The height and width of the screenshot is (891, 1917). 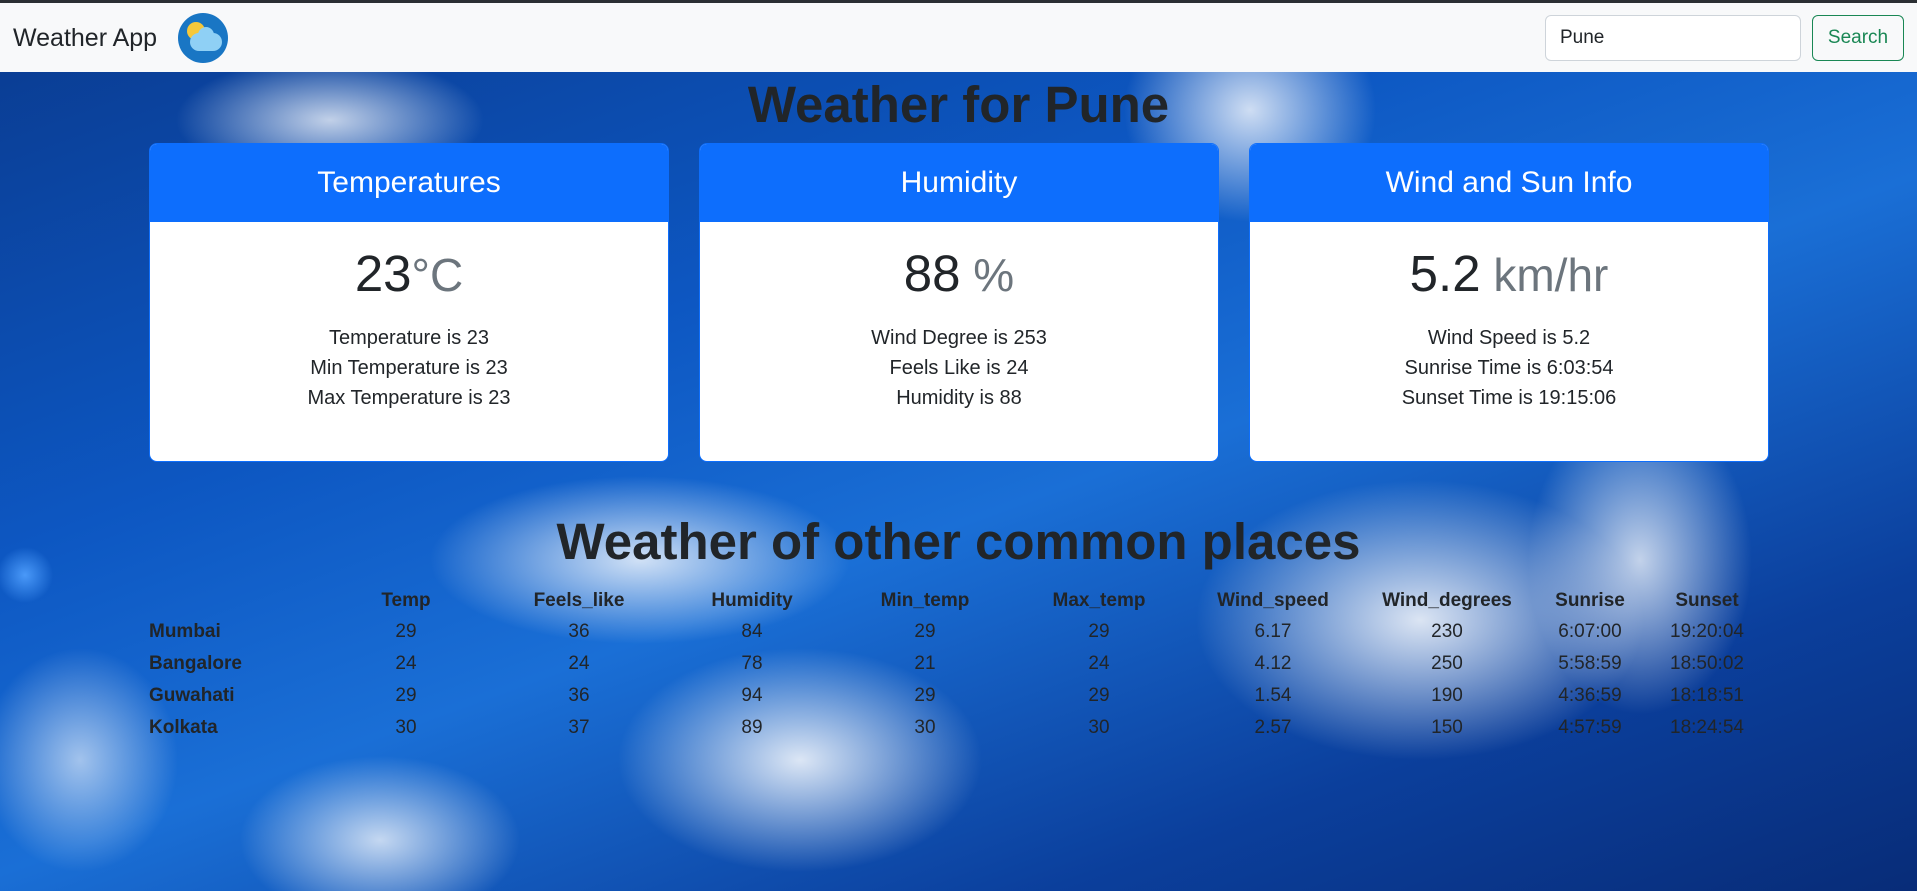 What do you see at coordinates (183, 727) in the screenshot?
I see `place-name: Kolkata` at bounding box center [183, 727].